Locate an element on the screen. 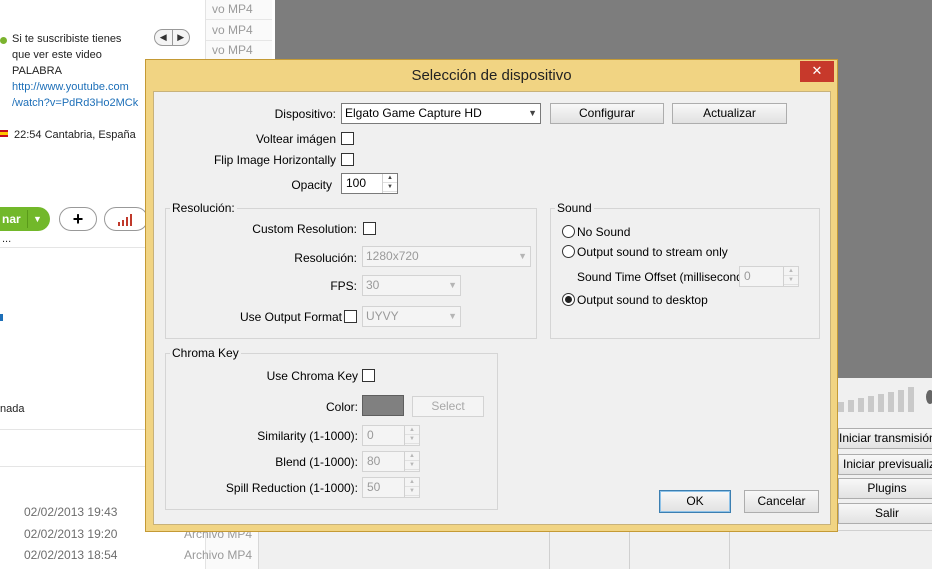  stream-only-label: Output sound to stream only is located at coordinates (652, 252).